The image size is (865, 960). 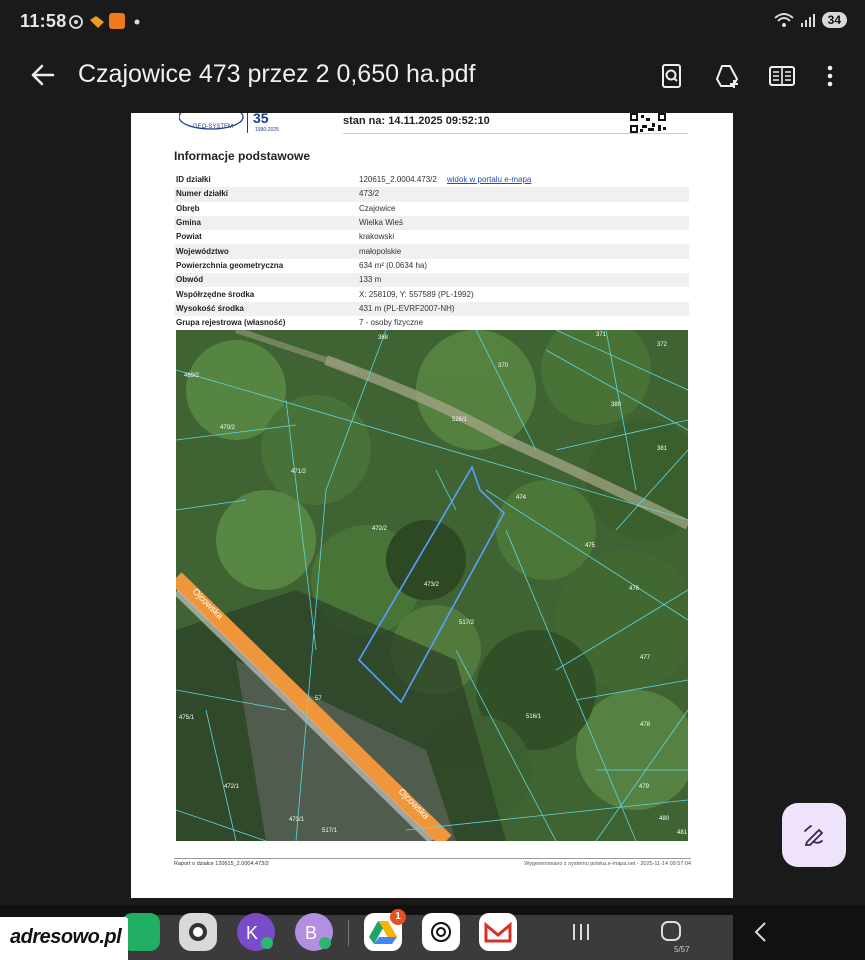 I want to click on parcel-label: 368, so click(x=383, y=338).